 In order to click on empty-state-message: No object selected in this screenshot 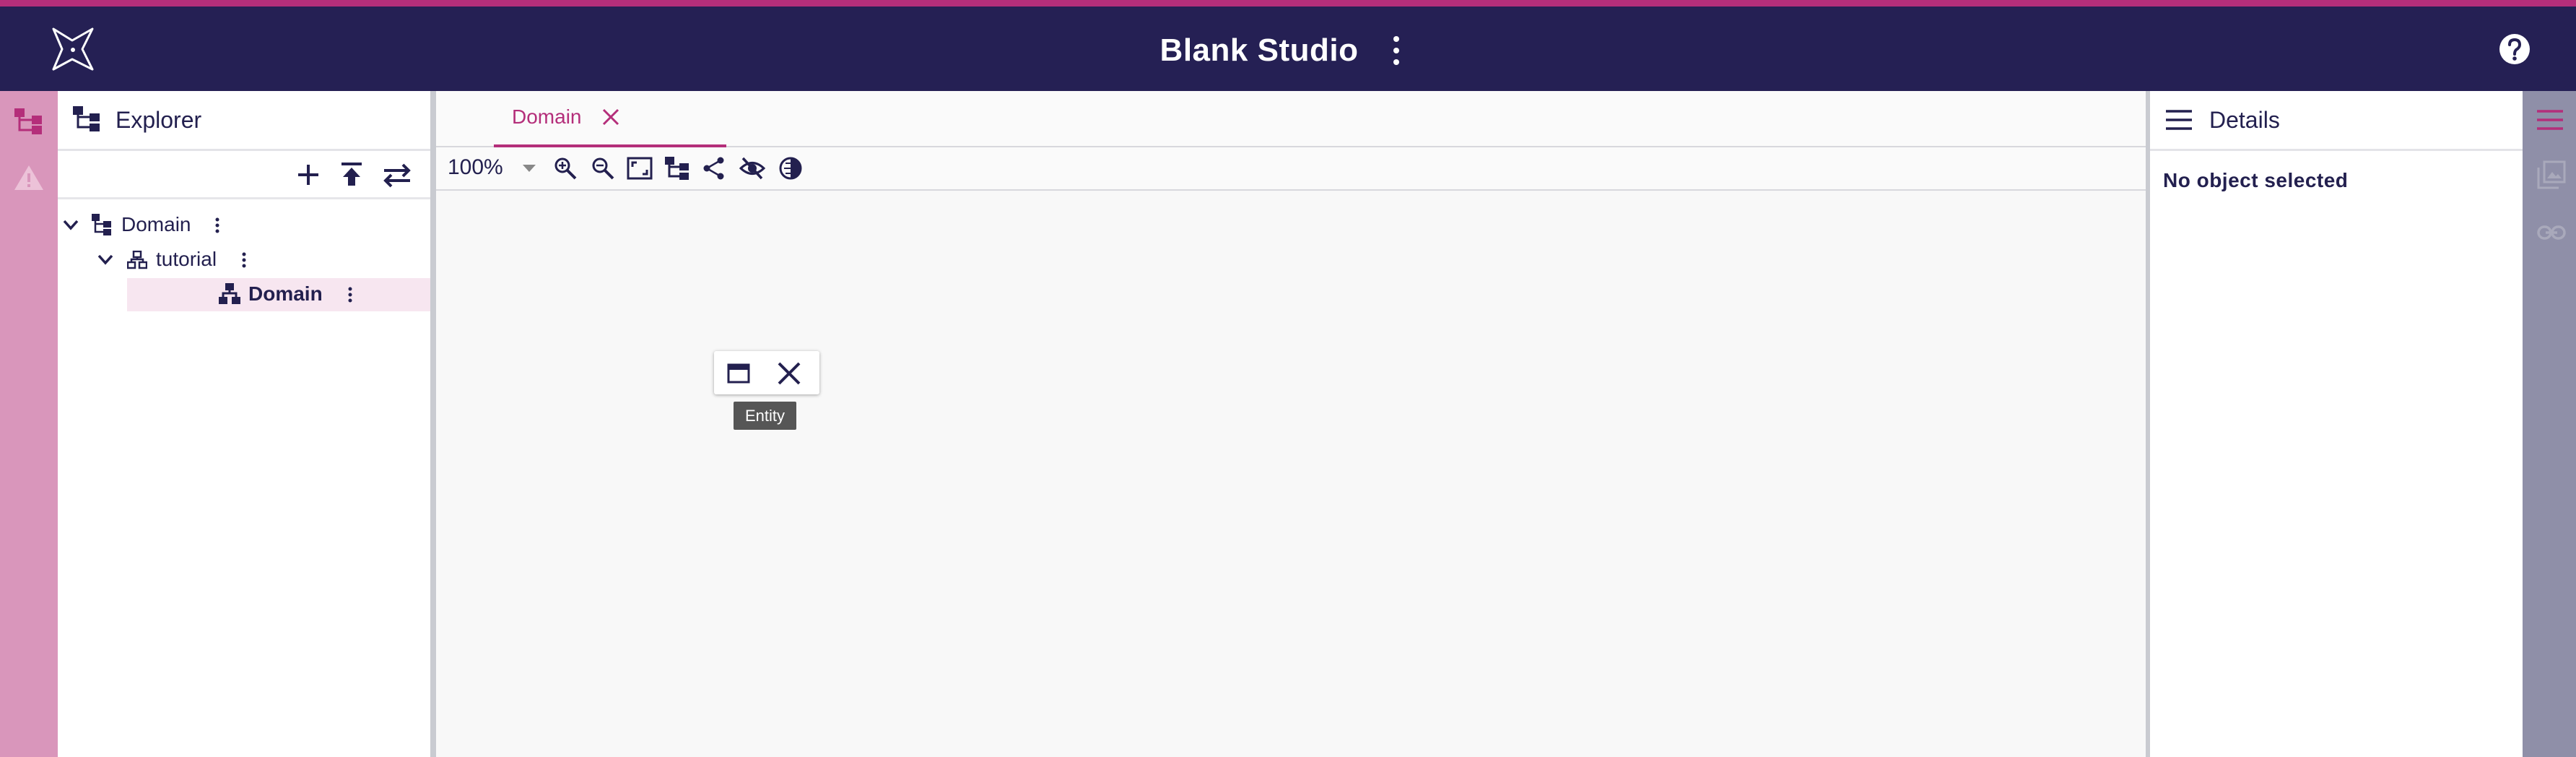, I will do `click(2256, 180)`.